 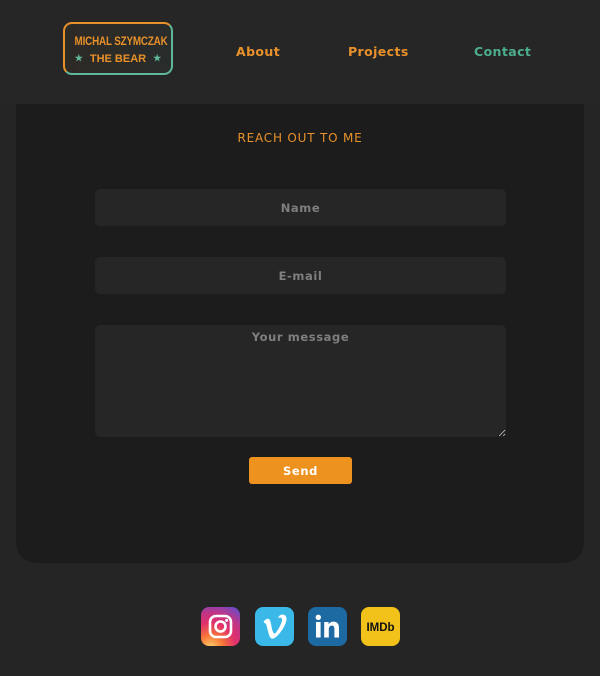 What do you see at coordinates (274, 626) in the screenshot?
I see `vimeo-icon` at bounding box center [274, 626].